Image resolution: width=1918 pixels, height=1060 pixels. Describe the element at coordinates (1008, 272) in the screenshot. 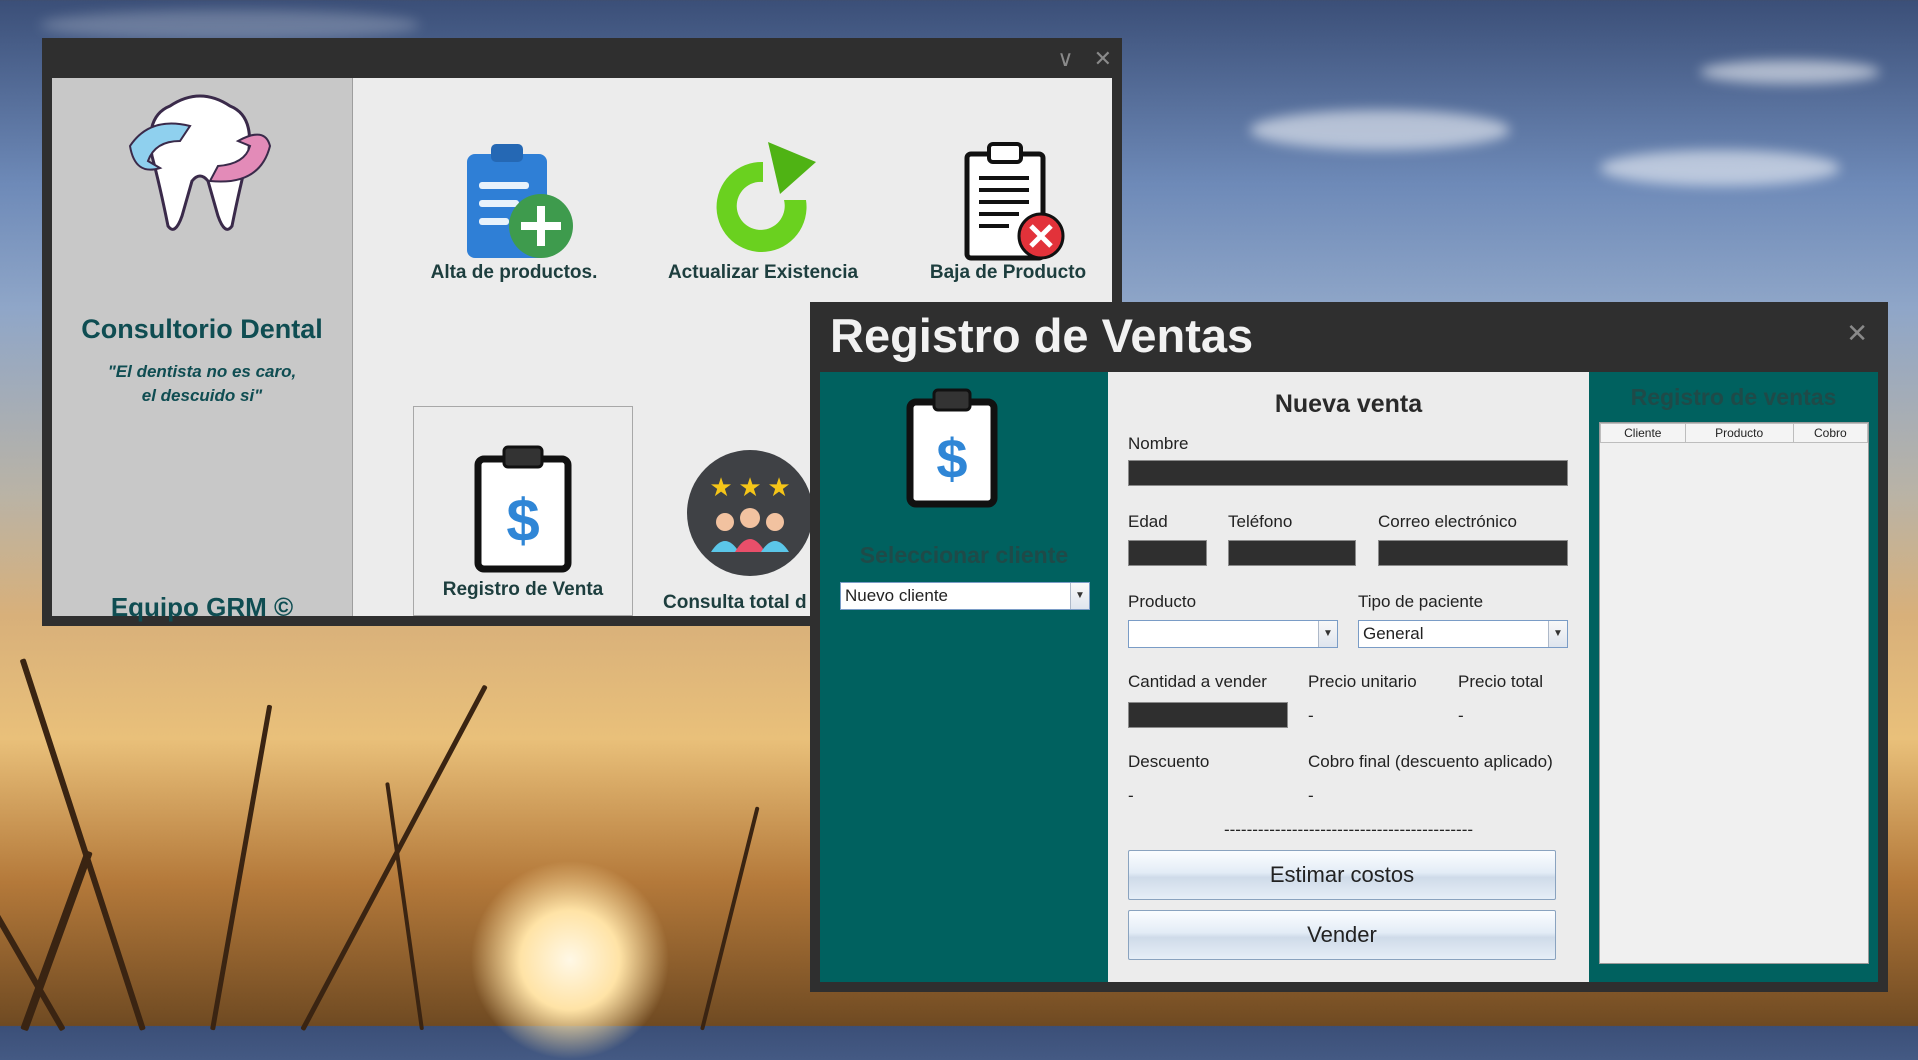

I see `tile-baja-producto-label: Baja de Producto` at that location.